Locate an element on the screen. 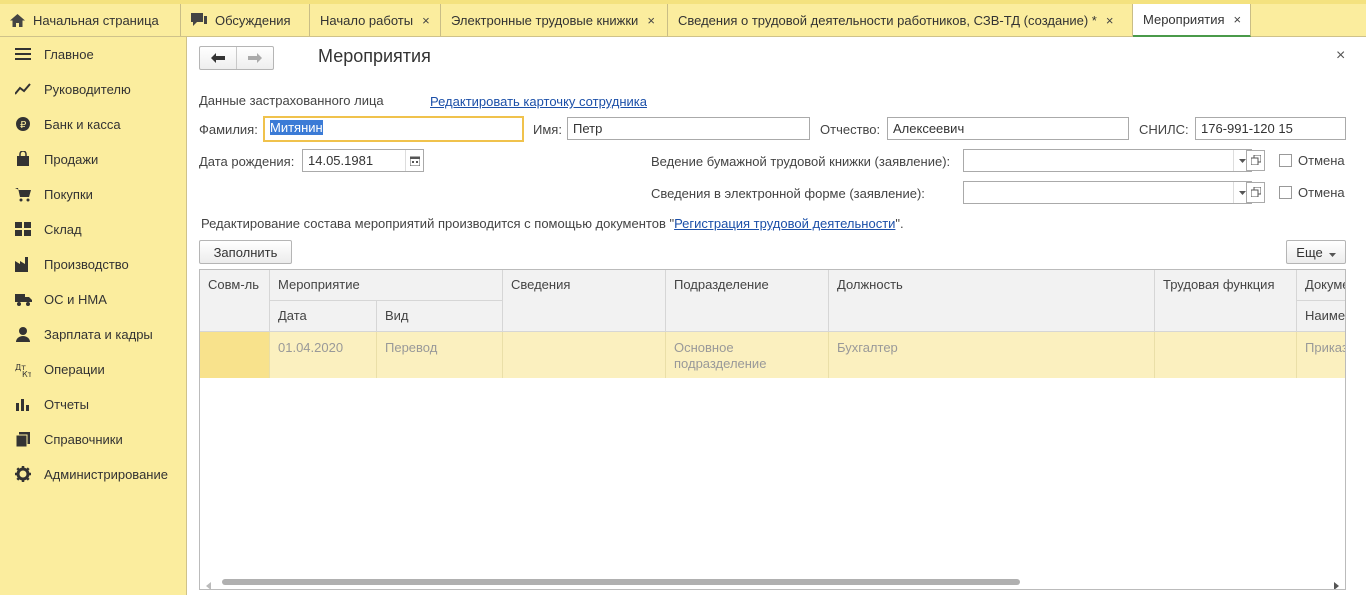 The width and height of the screenshot is (1366, 595). name-label: Имя: is located at coordinates (547, 129).